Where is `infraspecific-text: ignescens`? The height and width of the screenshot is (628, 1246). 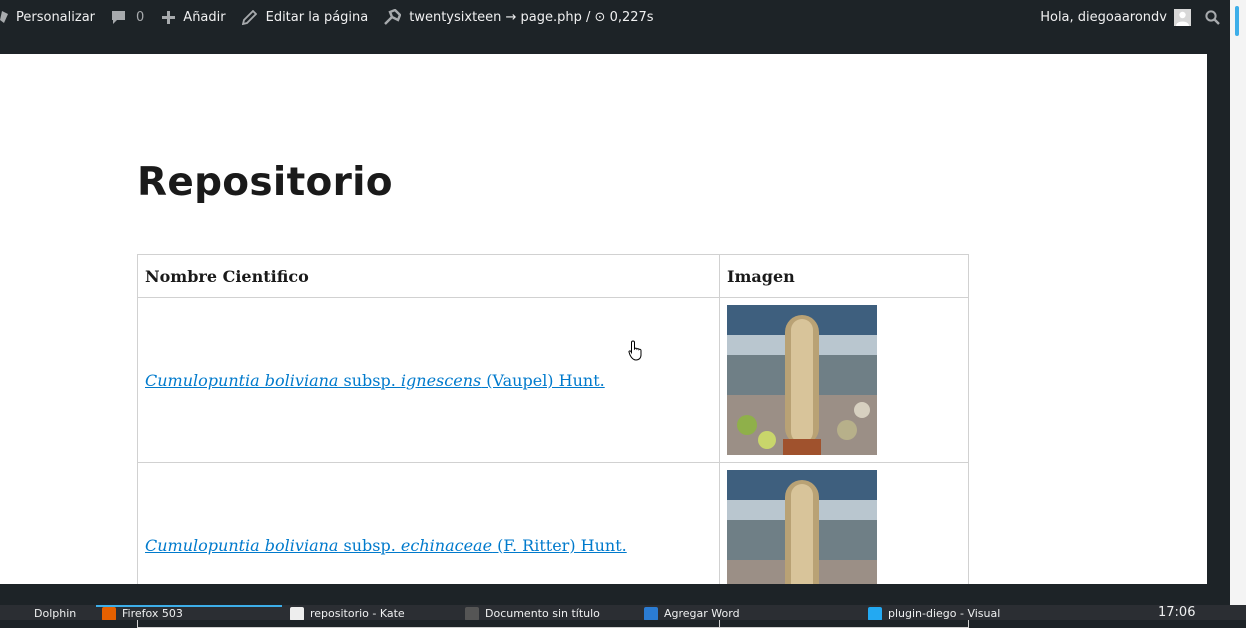 infraspecific-text: ignescens is located at coordinates (441, 380).